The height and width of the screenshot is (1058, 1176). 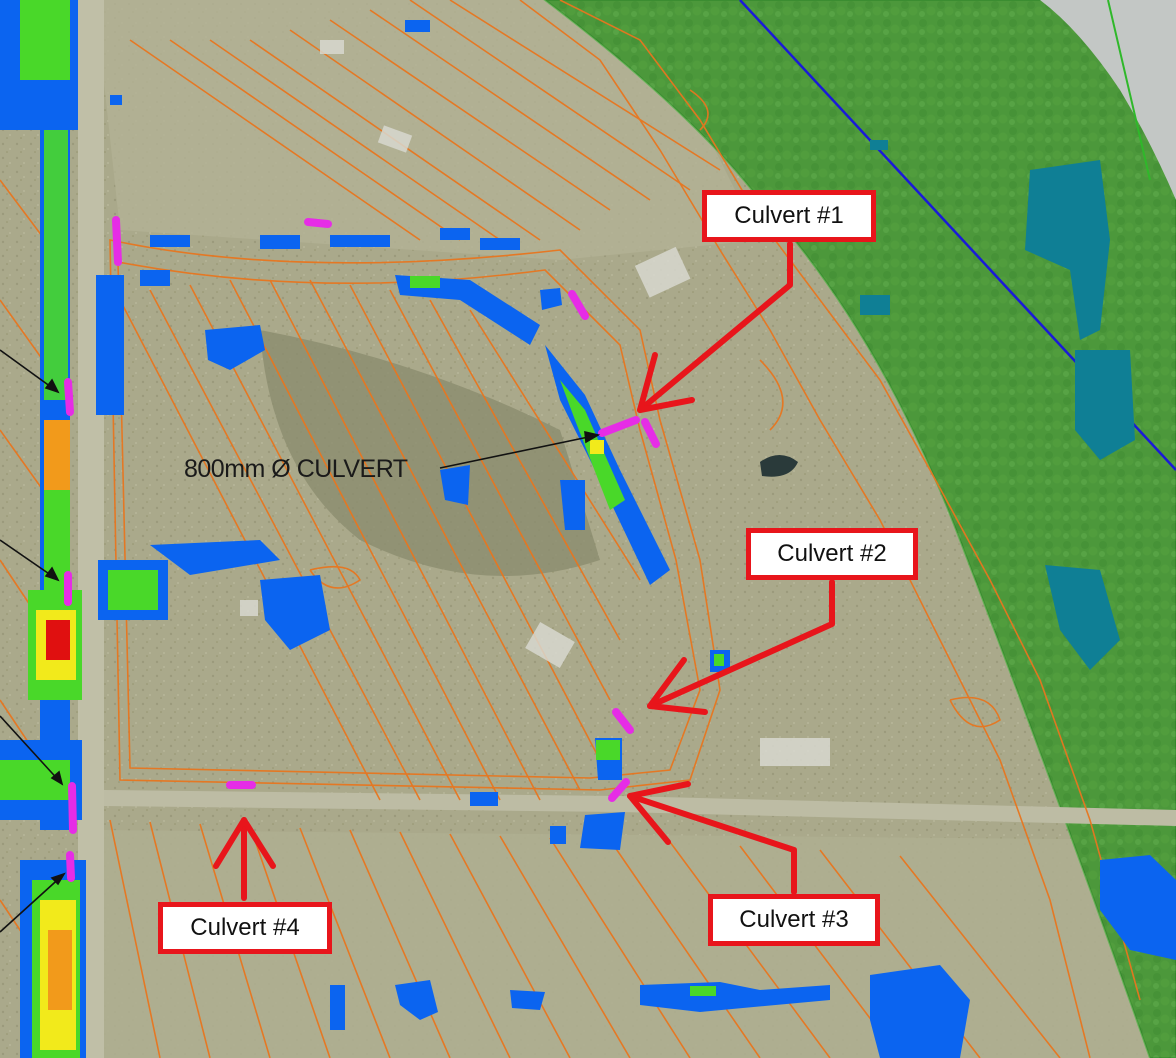 I want to click on culvert-3-callout: Culvert #3, so click(x=794, y=920).